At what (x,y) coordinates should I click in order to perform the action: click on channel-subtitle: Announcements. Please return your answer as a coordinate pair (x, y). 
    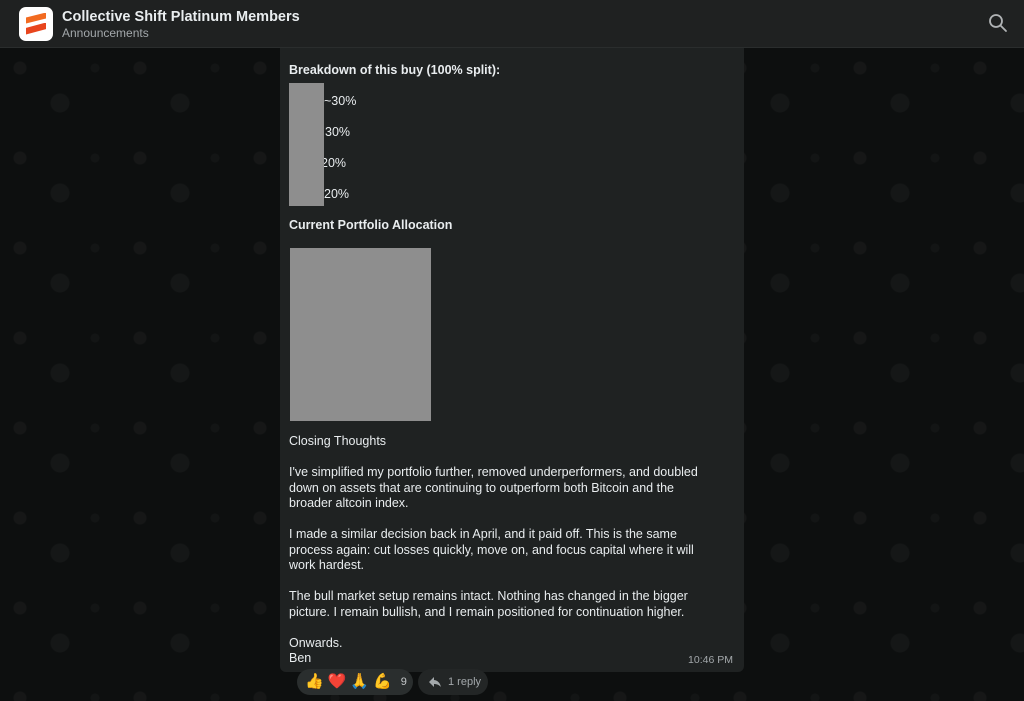
    Looking at the image, I should click on (105, 32).